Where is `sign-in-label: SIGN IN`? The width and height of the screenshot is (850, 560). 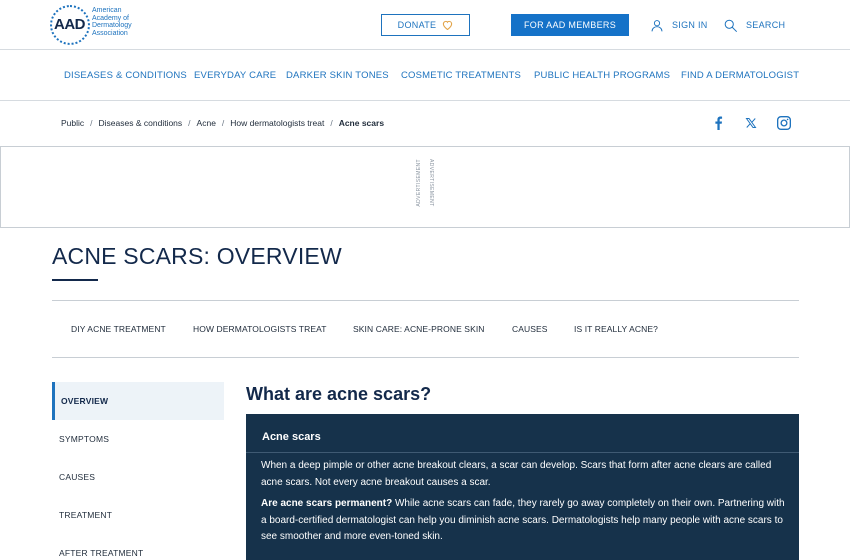 sign-in-label: SIGN IN is located at coordinates (690, 25).